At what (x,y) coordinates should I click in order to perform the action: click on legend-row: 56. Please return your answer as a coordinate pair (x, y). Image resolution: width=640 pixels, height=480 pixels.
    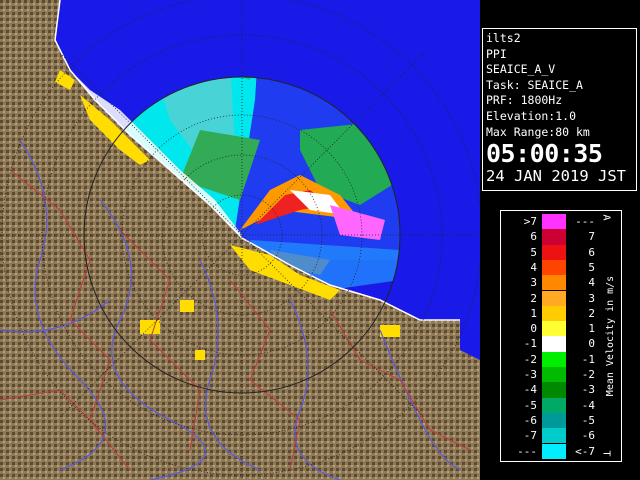
    Looking at the image, I should click on (553, 252).